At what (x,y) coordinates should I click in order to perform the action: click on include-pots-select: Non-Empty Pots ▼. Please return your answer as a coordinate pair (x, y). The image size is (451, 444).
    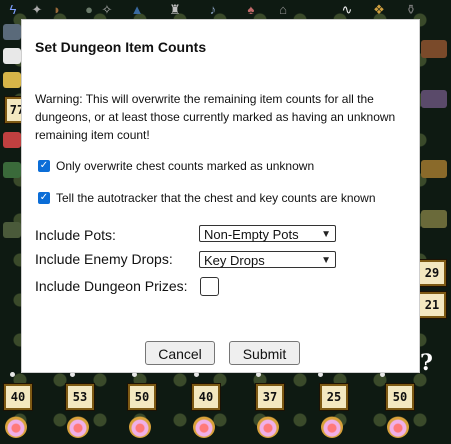
    Looking at the image, I should click on (267, 233).